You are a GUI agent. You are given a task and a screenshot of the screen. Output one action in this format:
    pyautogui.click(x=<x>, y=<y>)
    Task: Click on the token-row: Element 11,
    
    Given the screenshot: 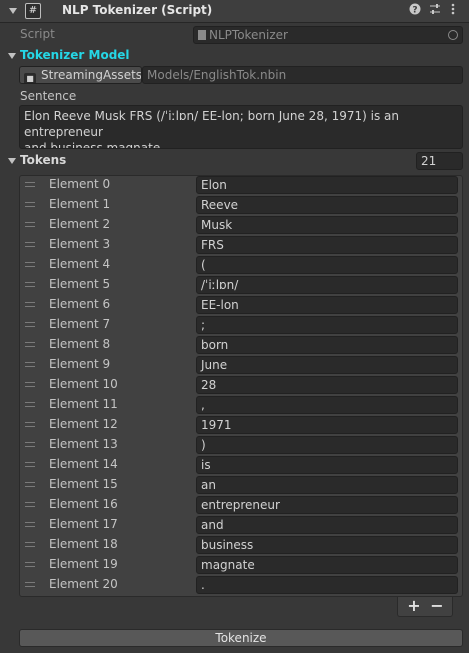 What is the action you would take?
    pyautogui.click(x=241, y=405)
    